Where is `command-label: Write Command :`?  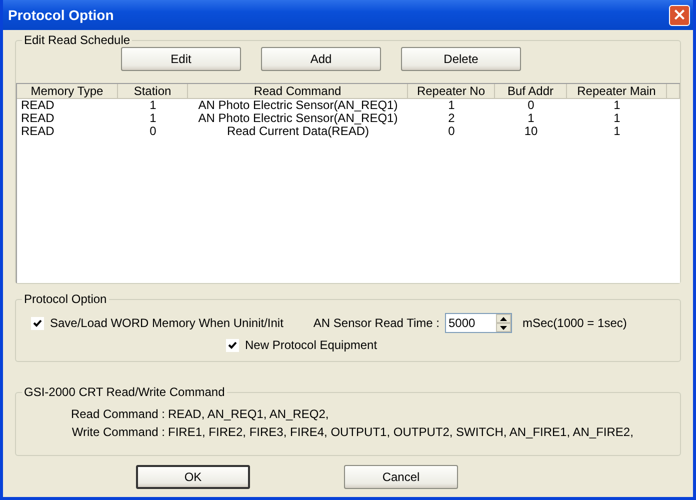 command-label: Write Command : is located at coordinates (117, 432).